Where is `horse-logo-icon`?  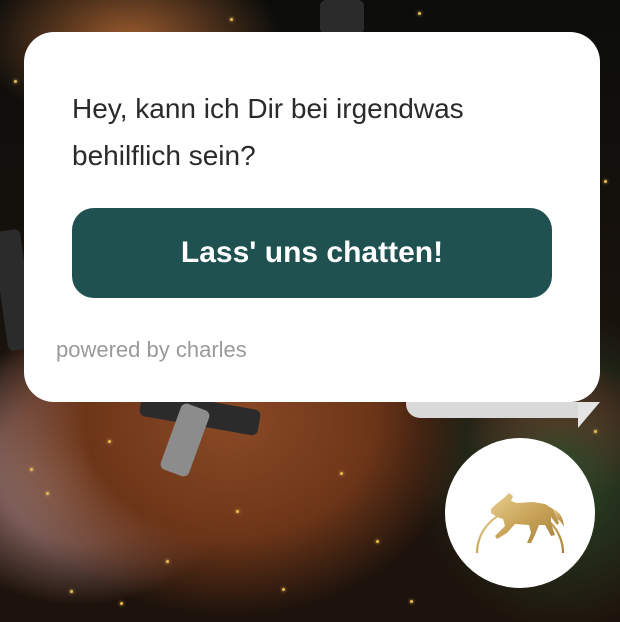 horse-logo-icon is located at coordinates (520, 524).